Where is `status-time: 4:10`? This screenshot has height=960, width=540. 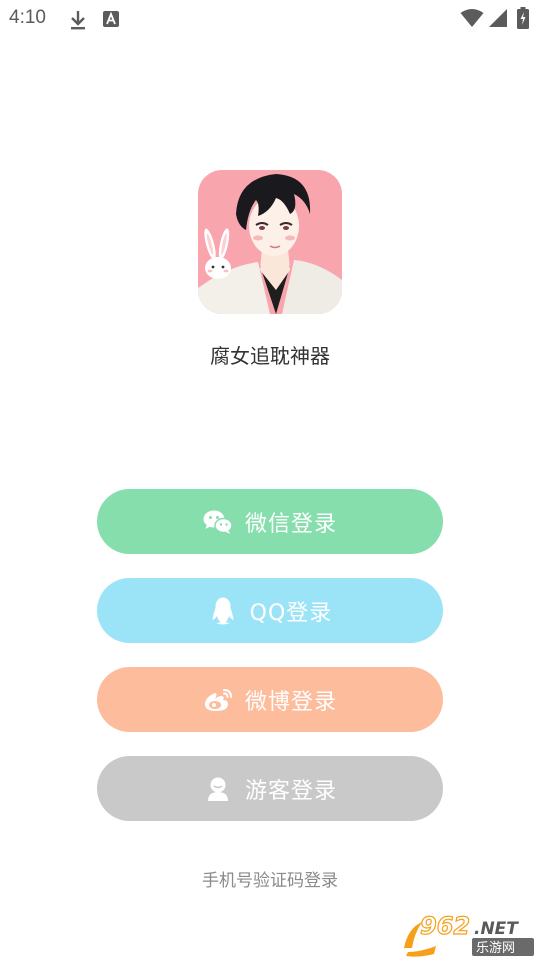 status-time: 4:10 is located at coordinates (27, 17).